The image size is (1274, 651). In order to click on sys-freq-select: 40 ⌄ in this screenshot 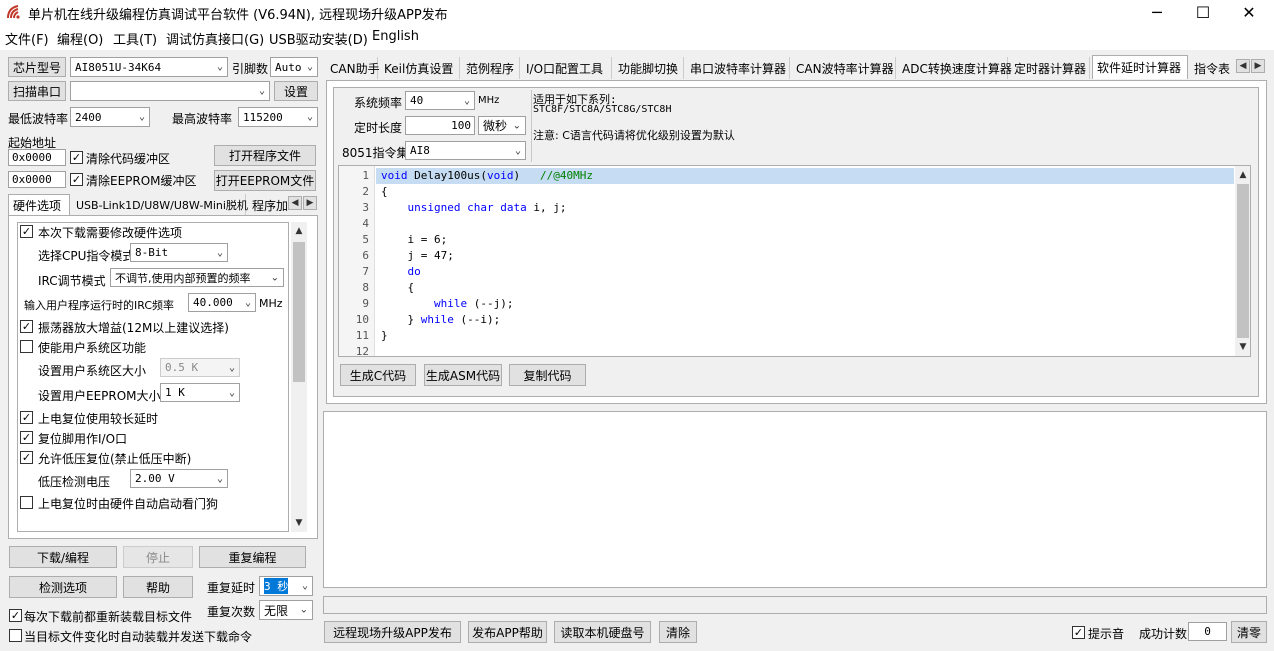, I will do `click(440, 100)`.